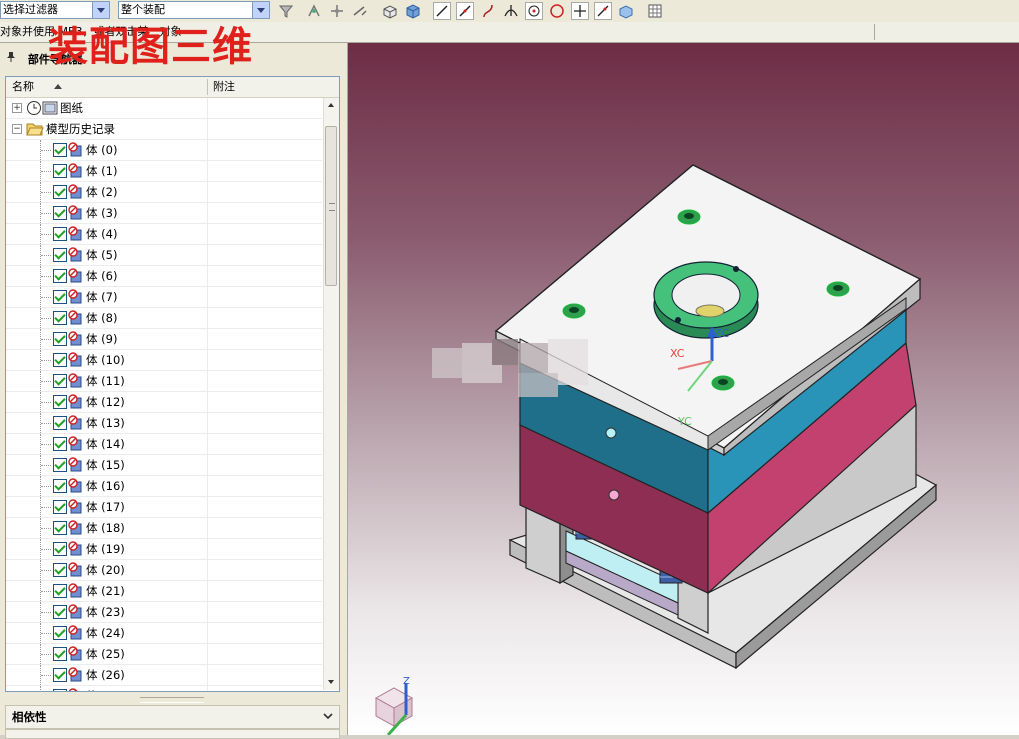  Describe the element at coordinates (164, 423) in the screenshot. I see `tree-node-body: 体 (13)` at that location.